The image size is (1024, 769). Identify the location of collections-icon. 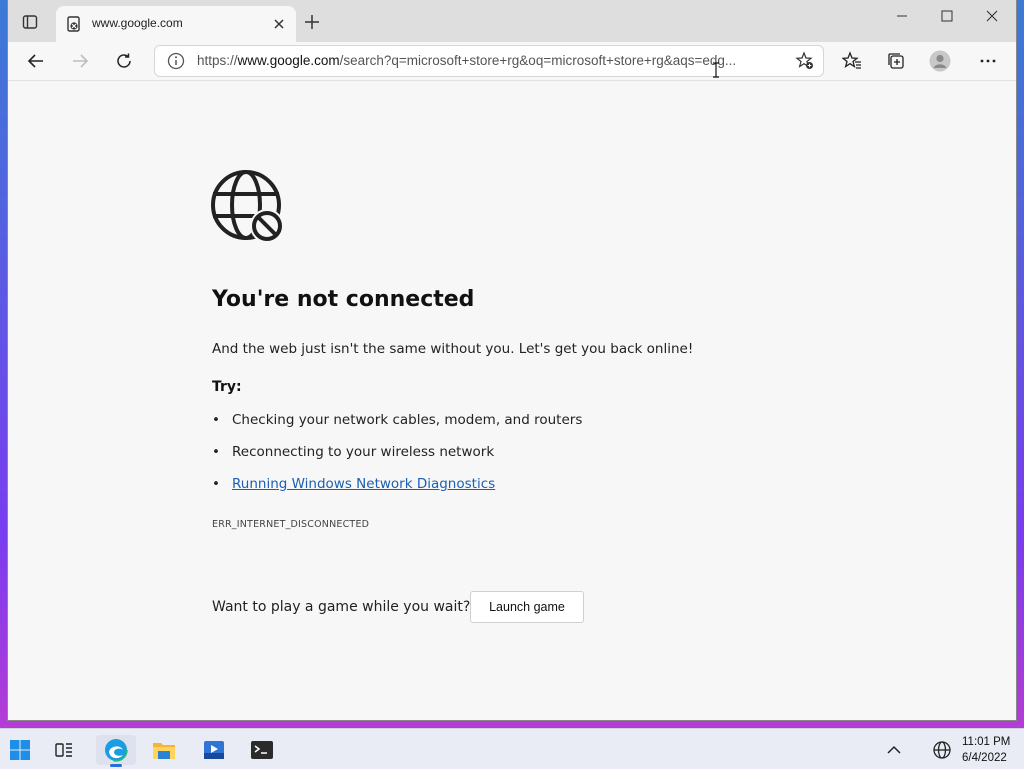
(896, 61).